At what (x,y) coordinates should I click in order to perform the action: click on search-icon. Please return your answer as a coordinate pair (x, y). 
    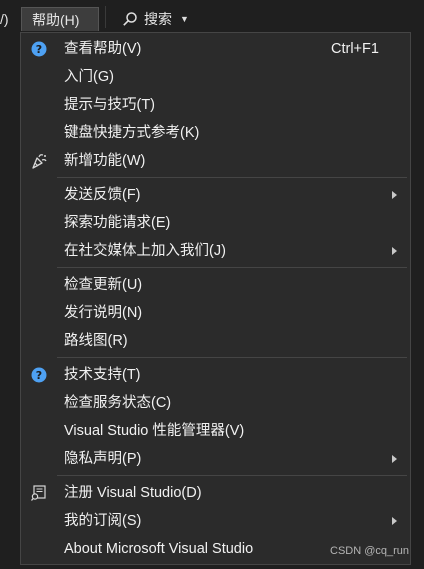
    Looking at the image, I should click on (130, 19).